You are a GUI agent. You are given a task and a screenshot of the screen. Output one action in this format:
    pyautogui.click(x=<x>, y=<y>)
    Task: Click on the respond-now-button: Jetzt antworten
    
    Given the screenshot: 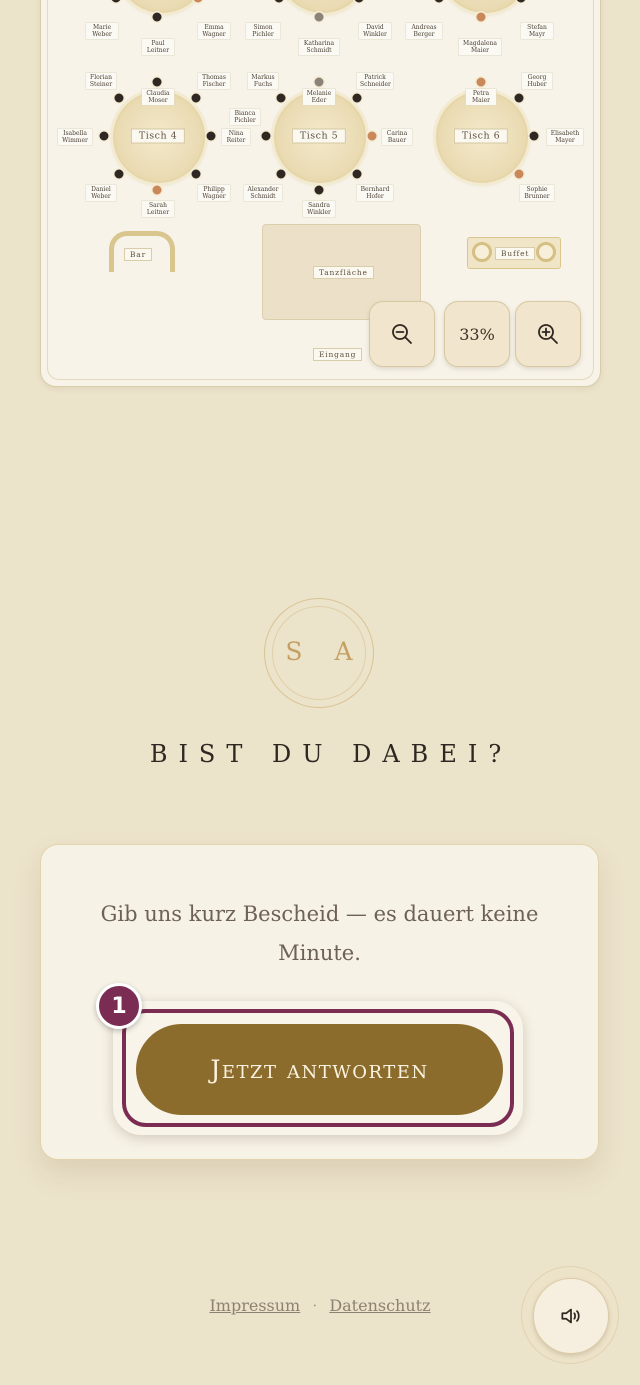 What is the action you would take?
    pyautogui.click(x=319, y=1069)
    